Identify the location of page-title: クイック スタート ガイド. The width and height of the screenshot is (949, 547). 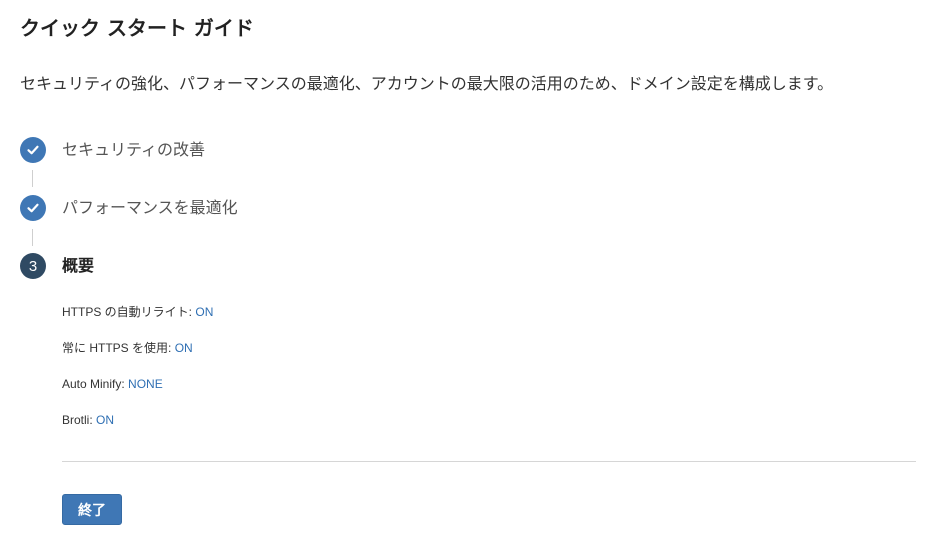
(137, 28).